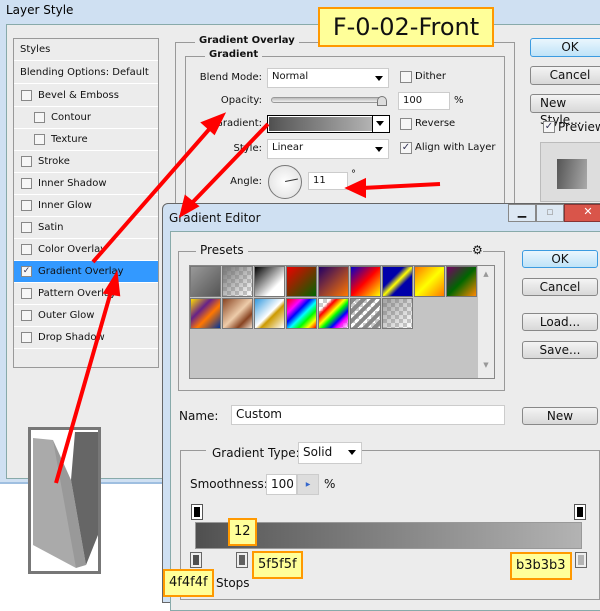 This screenshot has width=600, height=611. What do you see at coordinates (84, 385) in the screenshot?
I see `arrow-to-gradient-overlay` at bounding box center [84, 385].